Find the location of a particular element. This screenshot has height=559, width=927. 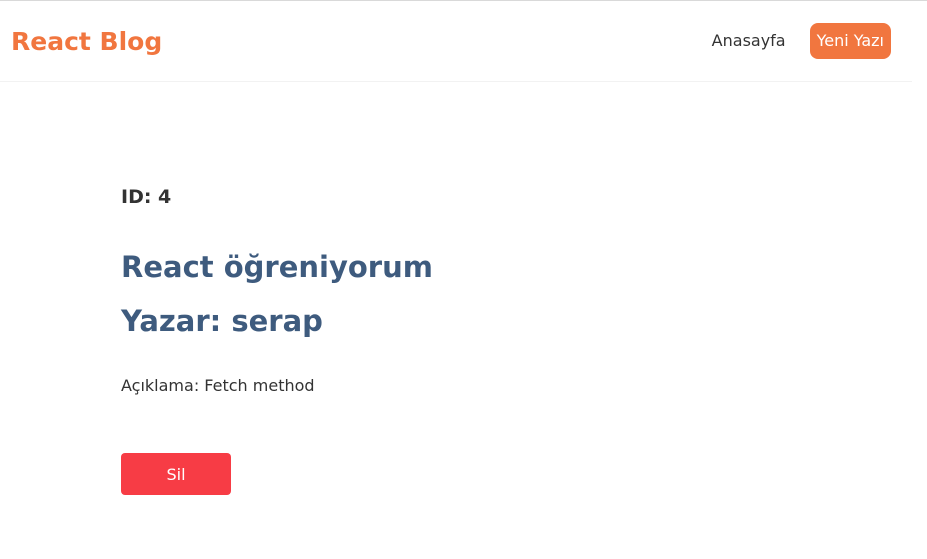

nav-link-home: Anasayfa is located at coordinates (749, 41).